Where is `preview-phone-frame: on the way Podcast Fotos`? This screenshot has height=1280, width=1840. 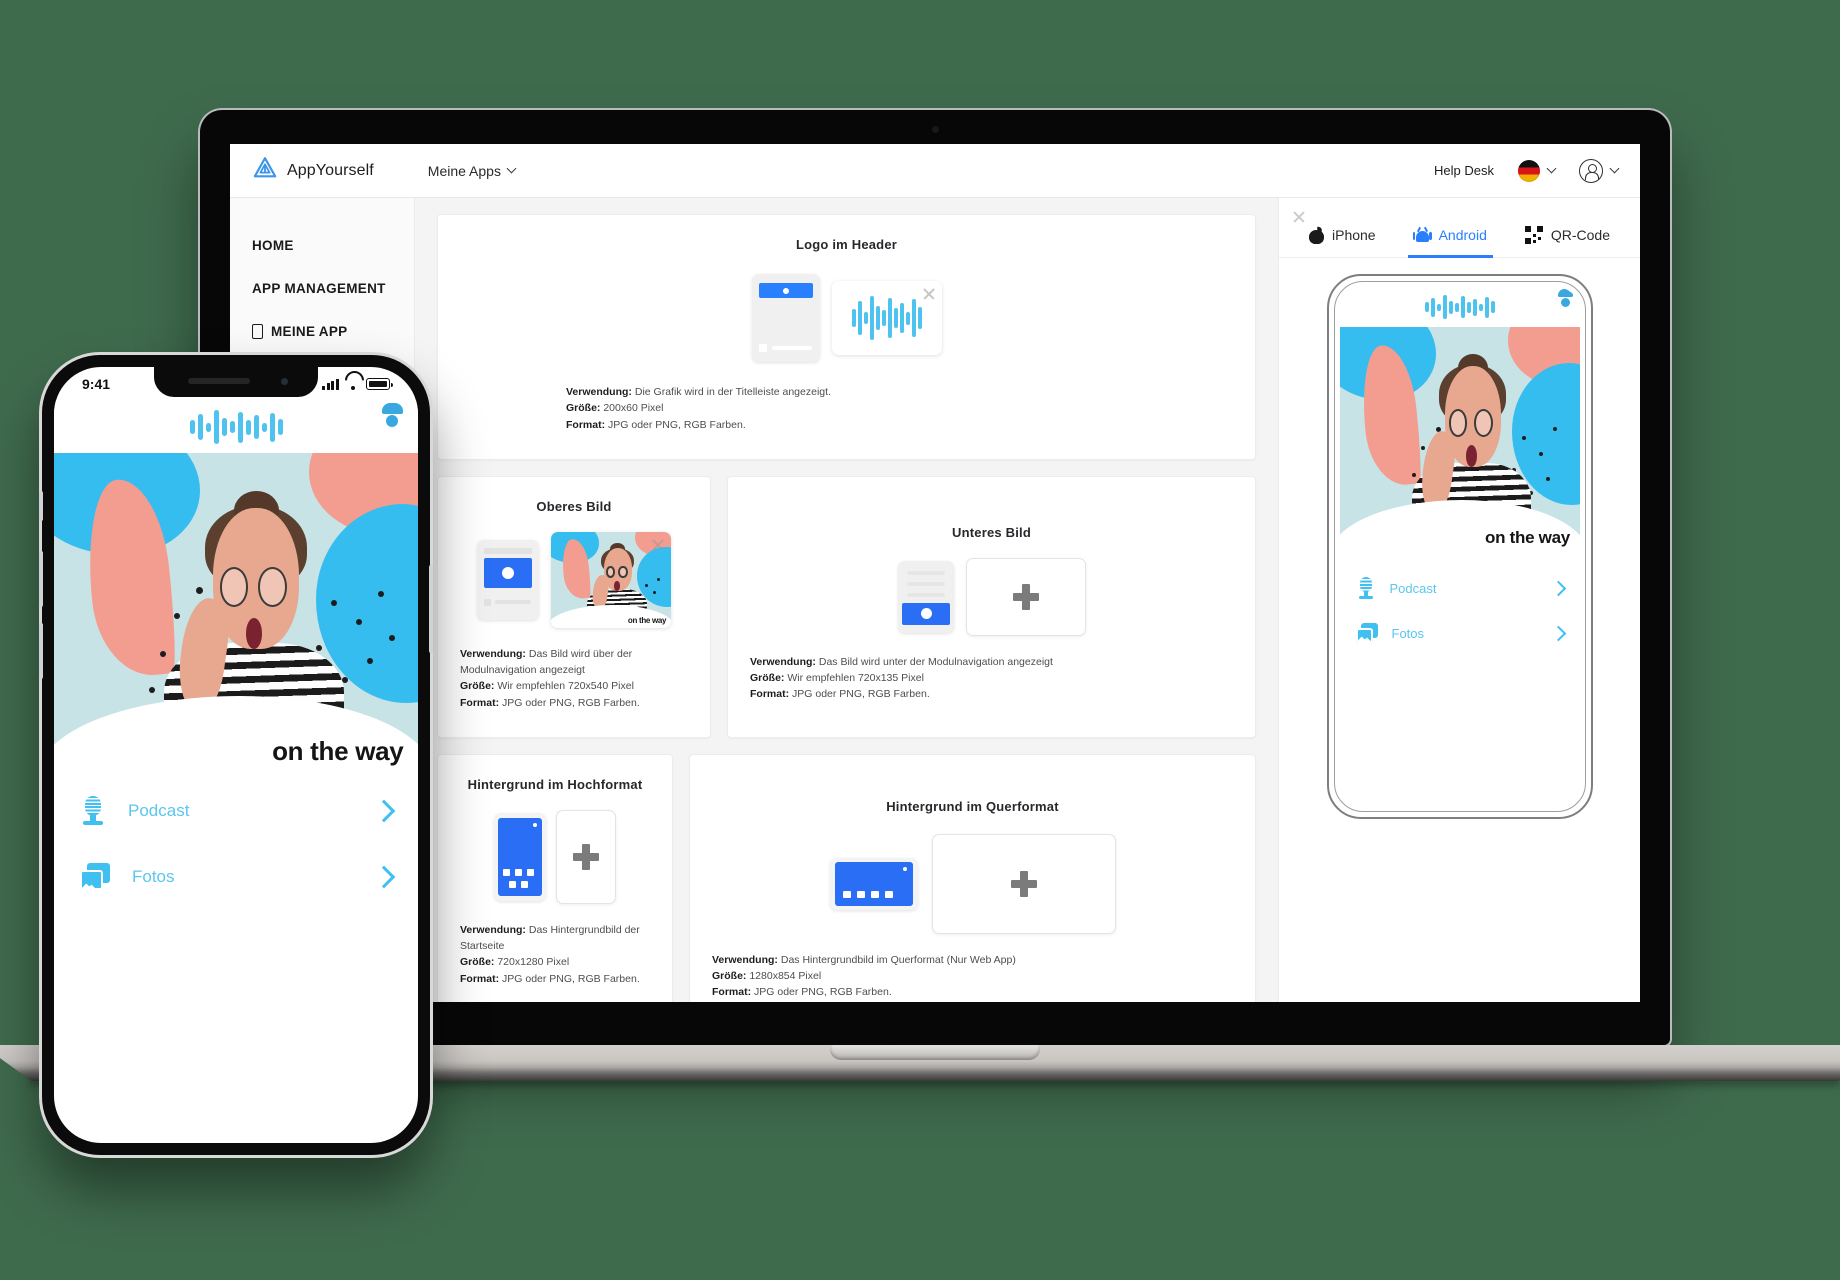
preview-phone-frame: on the way Podcast Fotos is located at coordinates (1459, 546).